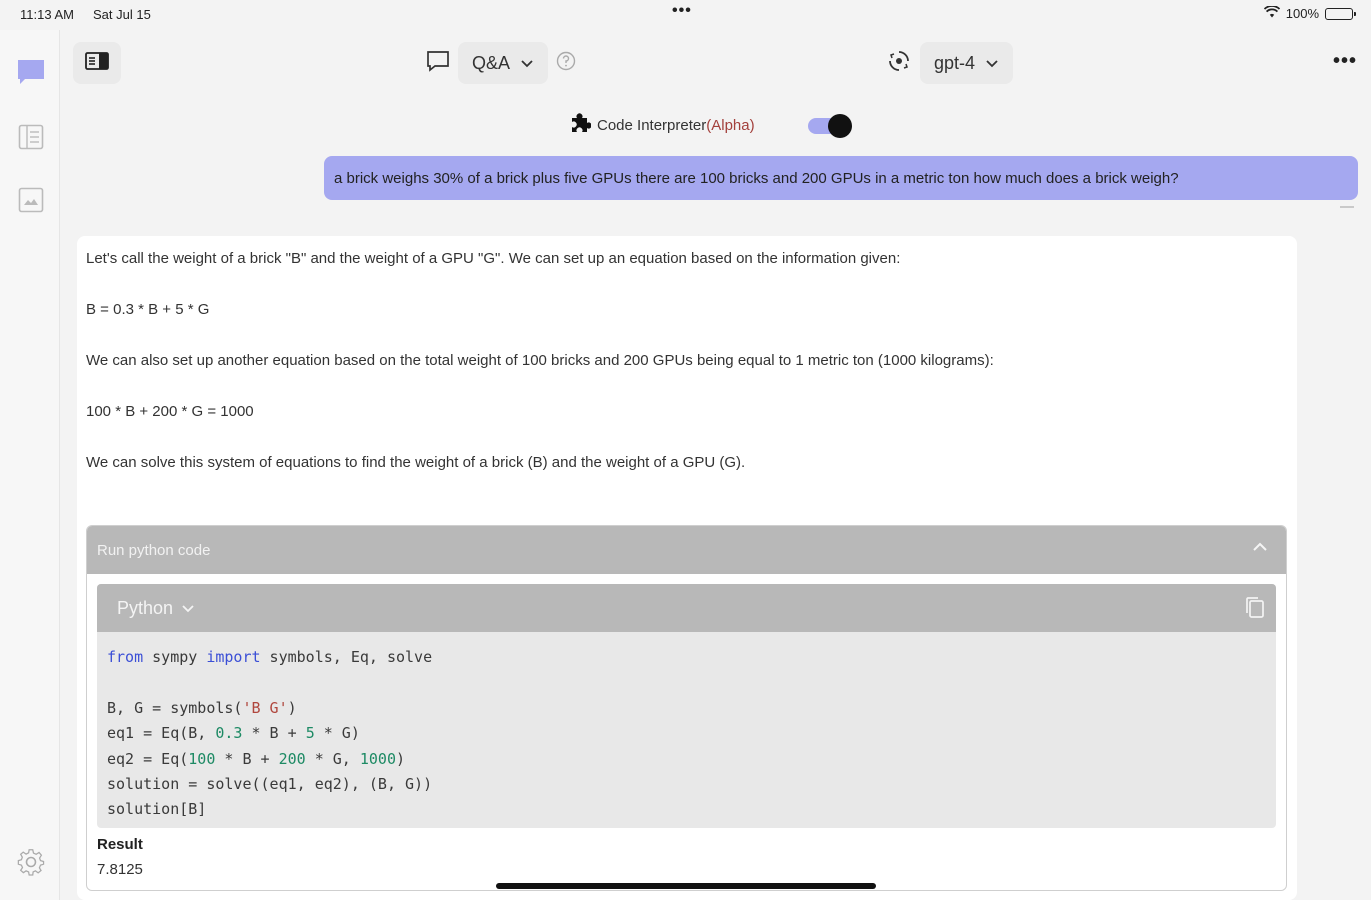 The image size is (1371, 900). I want to click on result-value: 7.8125, so click(120, 869).